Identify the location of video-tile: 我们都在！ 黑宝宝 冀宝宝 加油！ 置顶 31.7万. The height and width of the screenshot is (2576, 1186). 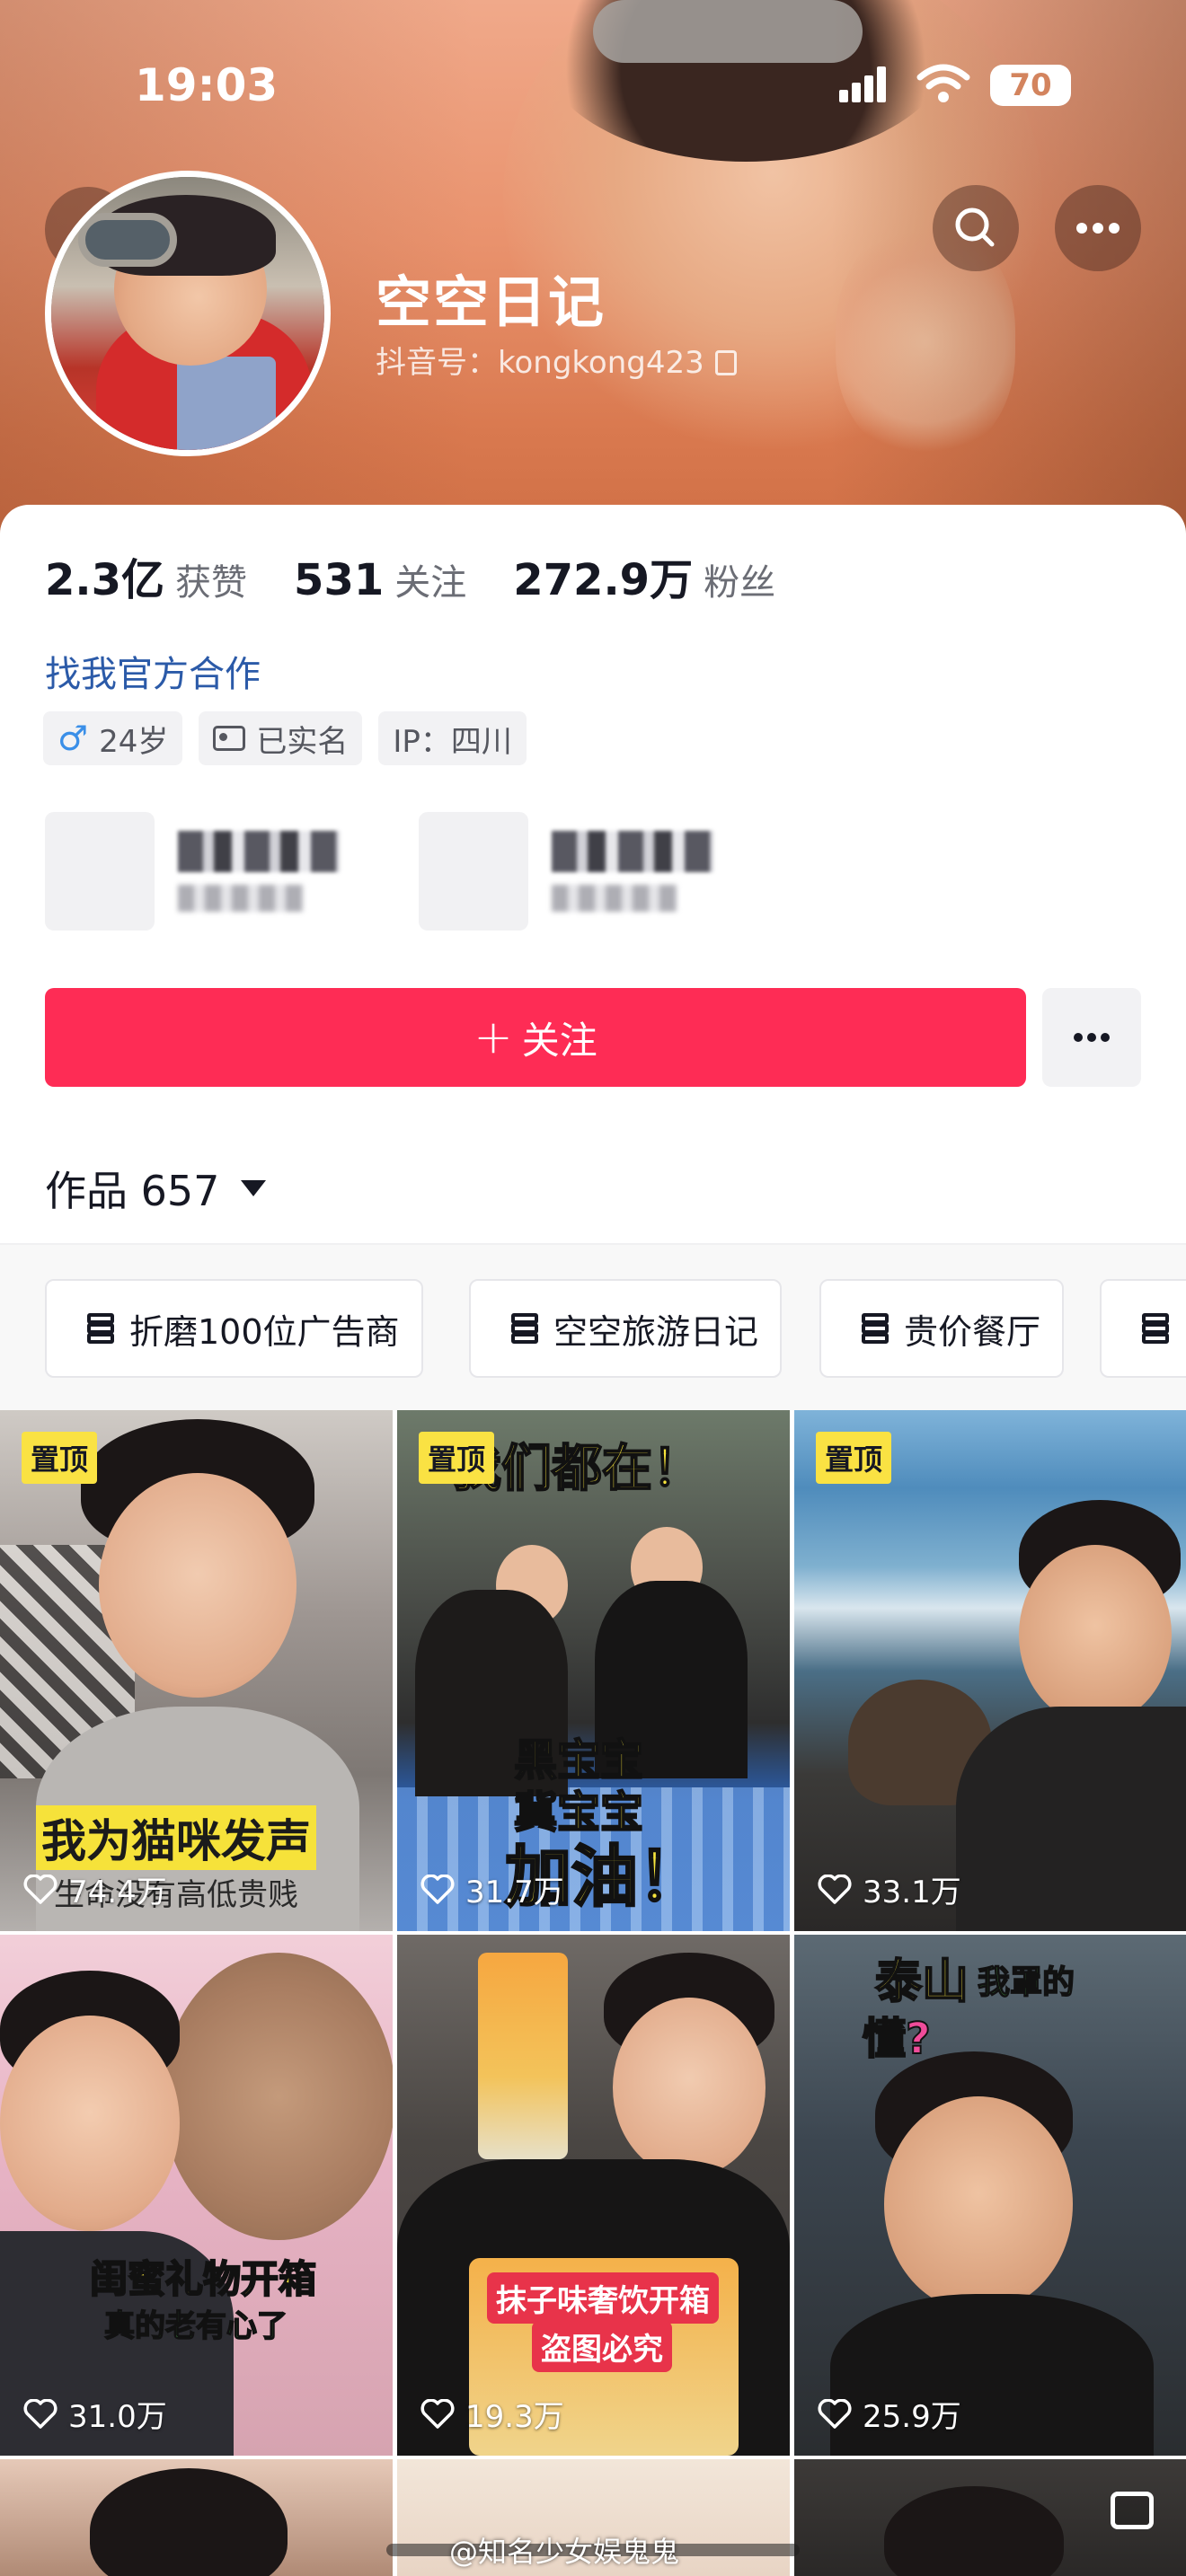
(593, 1670).